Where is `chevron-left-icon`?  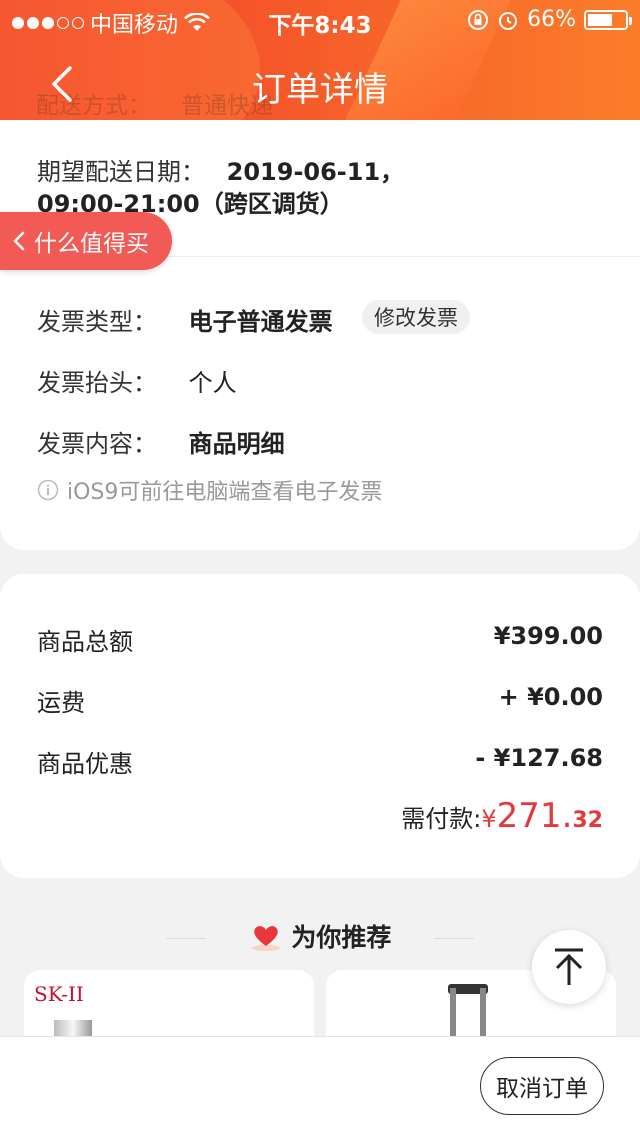 chevron-left-icon is located at coordinates (19, 241).